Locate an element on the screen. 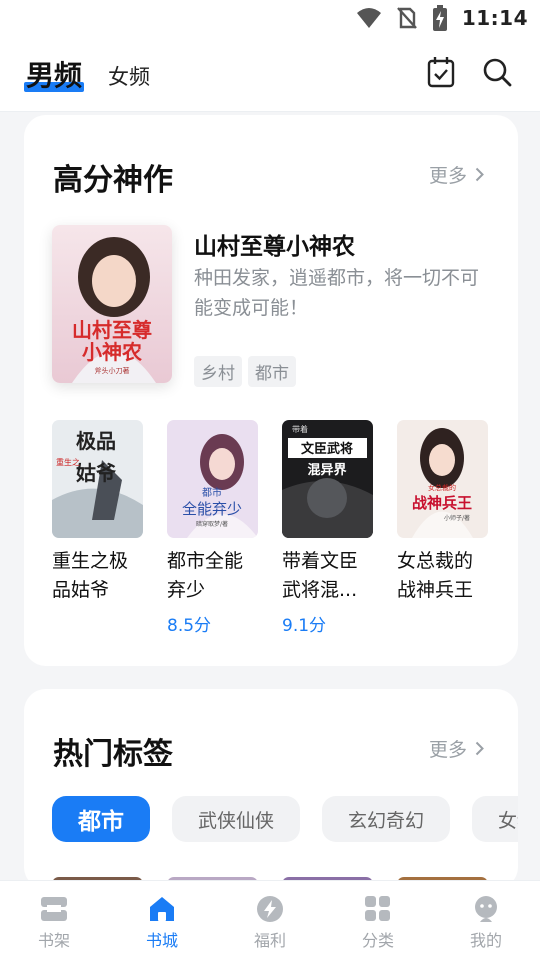  search-icon is located at coordinates (497, 72).